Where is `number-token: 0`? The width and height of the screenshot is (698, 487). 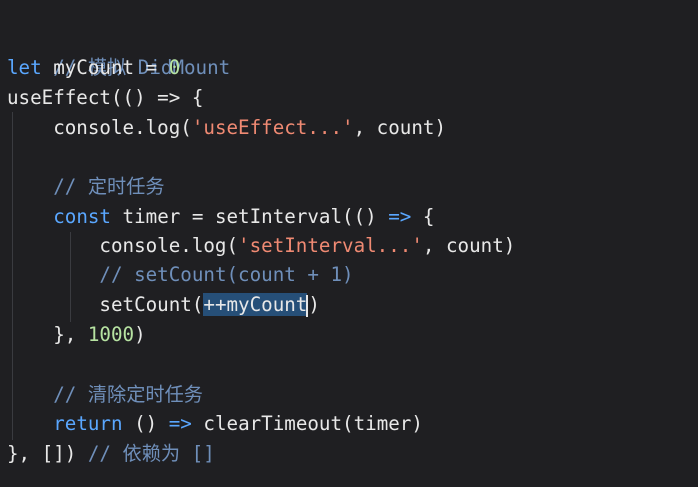 number-token: 0 is located at coordinates (174, 67).